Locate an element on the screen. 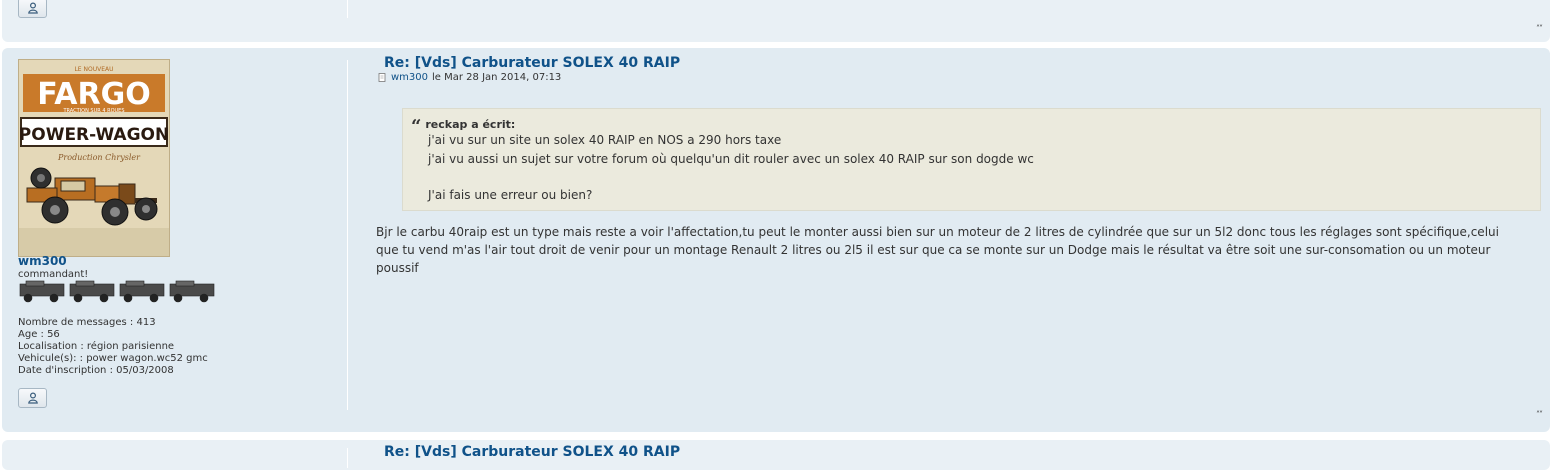  profile-vehicles: Vehicule(s): : power wagon.wc52 gmc is located at coordinates (113, 358).